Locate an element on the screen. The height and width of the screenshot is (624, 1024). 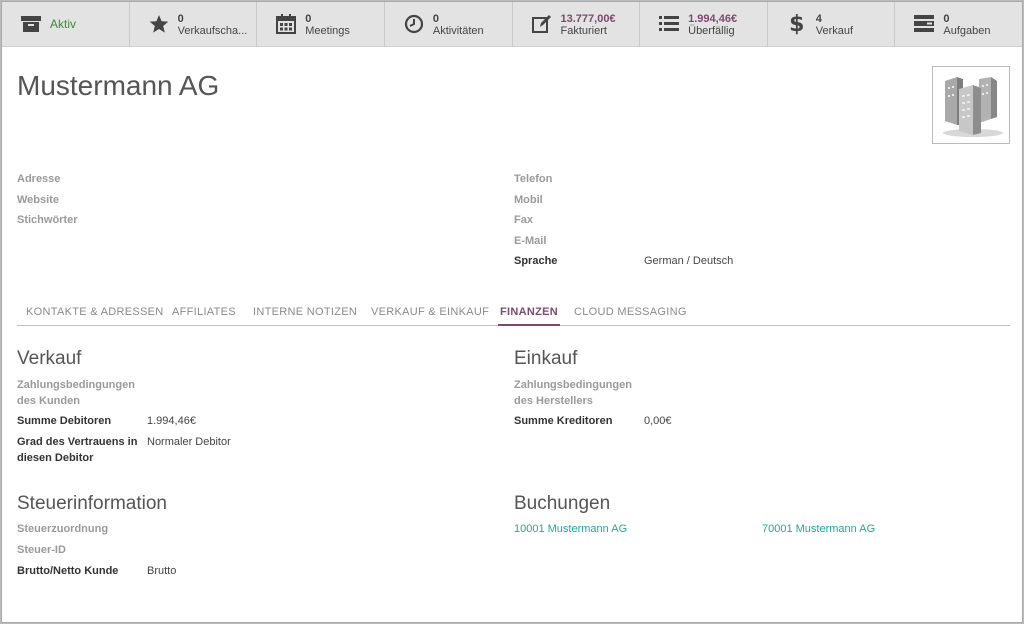
tab-finance: FINANZEN is located at coordinates (529, 316).